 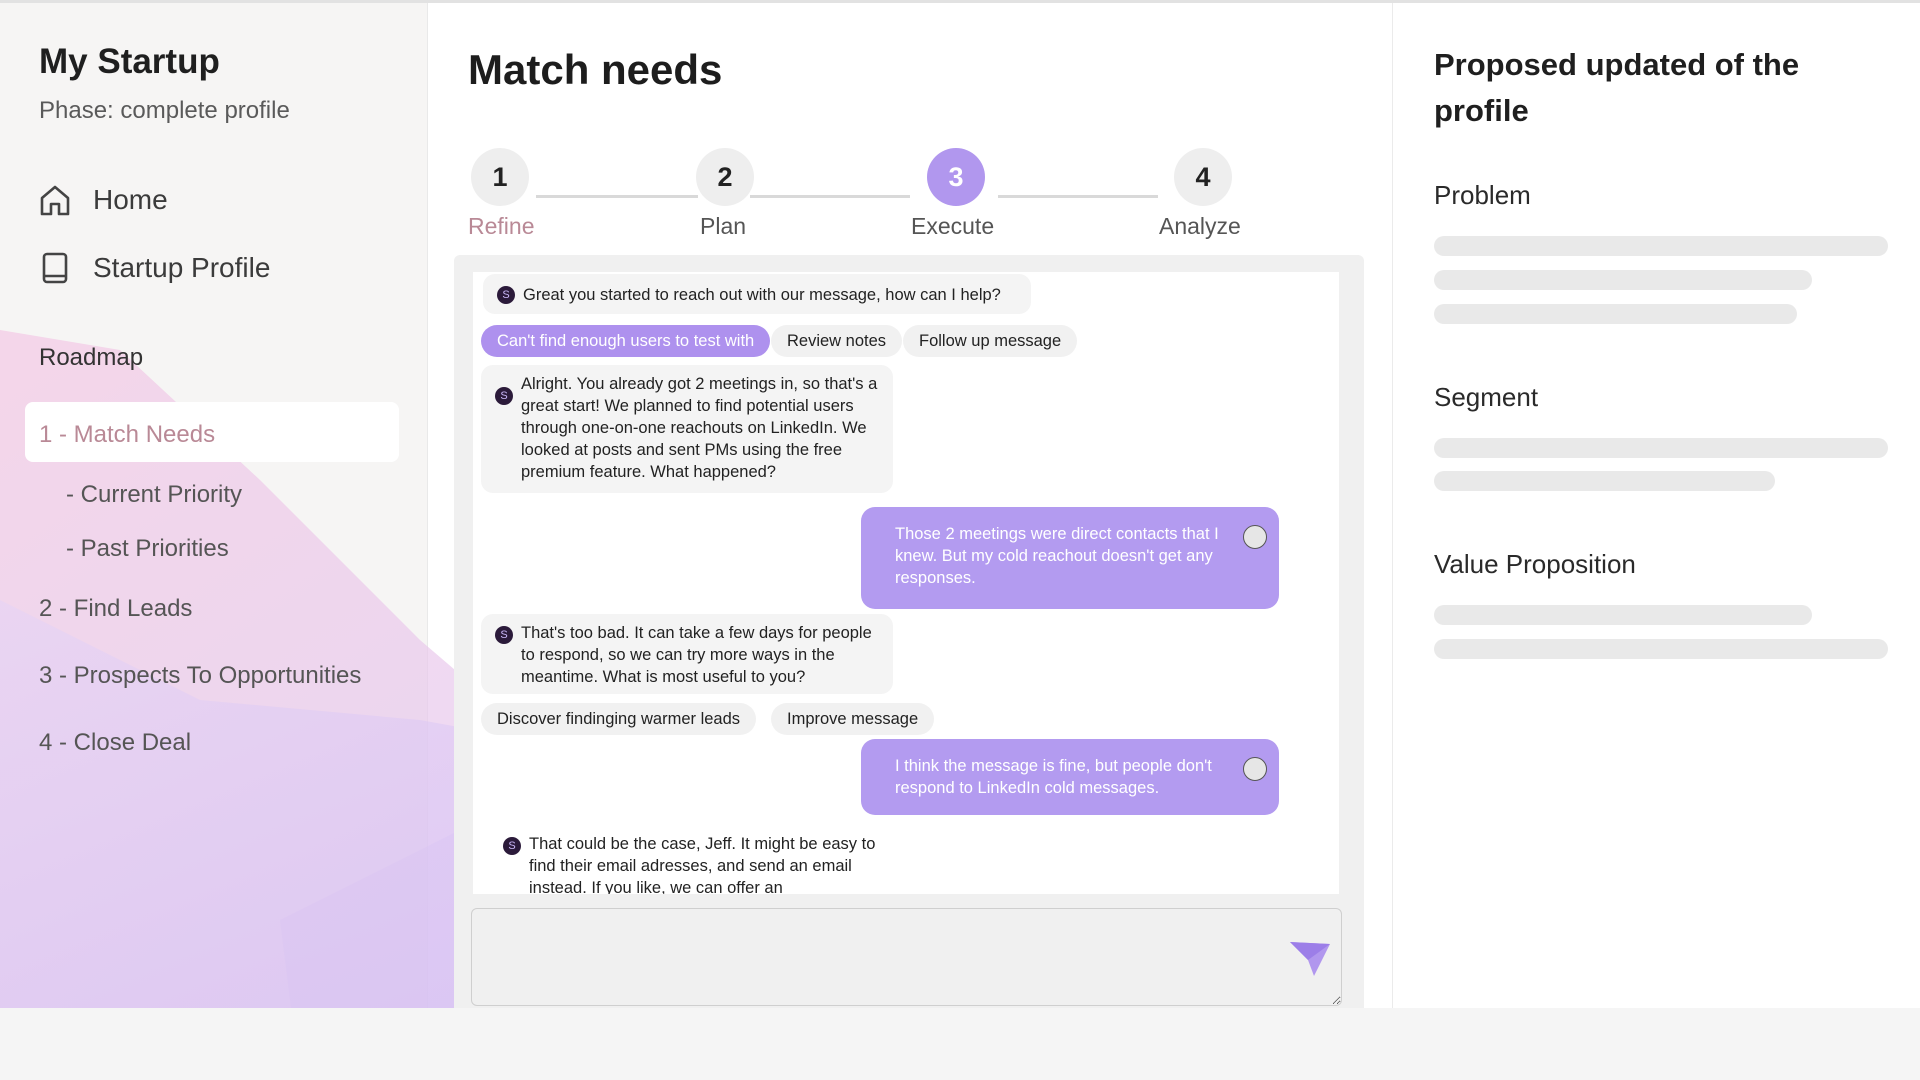 What do you see at coordinates (723, 226) in the screenshot?
I see `step-2-label: Plan` at bounding box center [723, 226].